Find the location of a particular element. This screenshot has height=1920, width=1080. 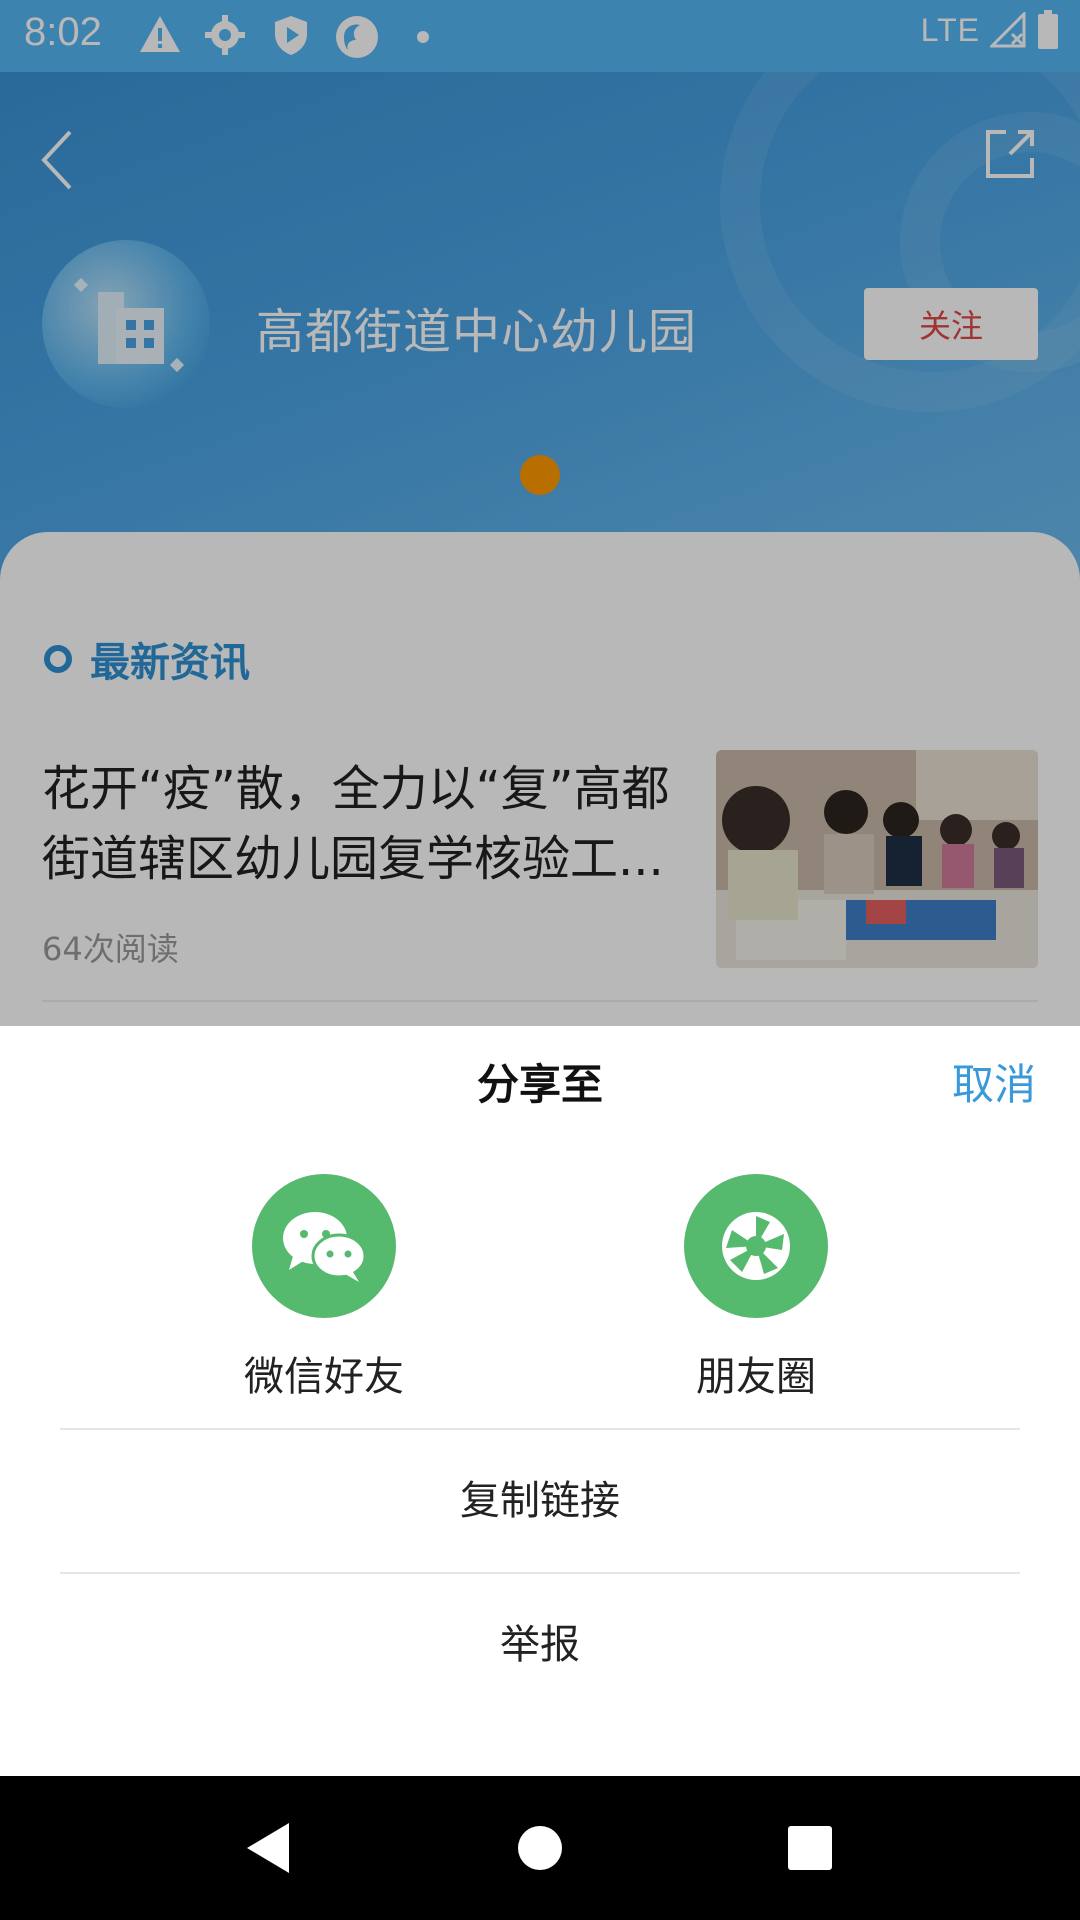

share-sheet-title: 分享至 is located at coordinates (539, 1084).